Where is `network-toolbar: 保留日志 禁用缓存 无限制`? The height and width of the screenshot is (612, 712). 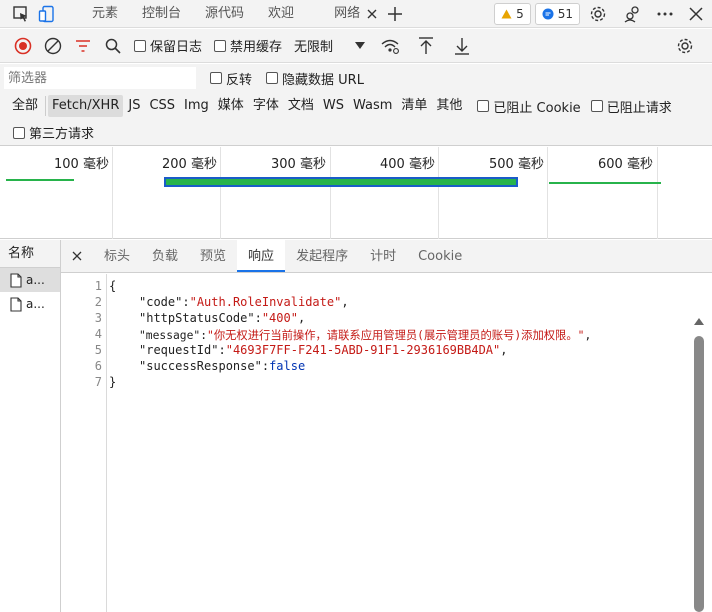 network-toolbar: 保留日志 禁用缓存 无限制 is located at coordinates (356, 46).